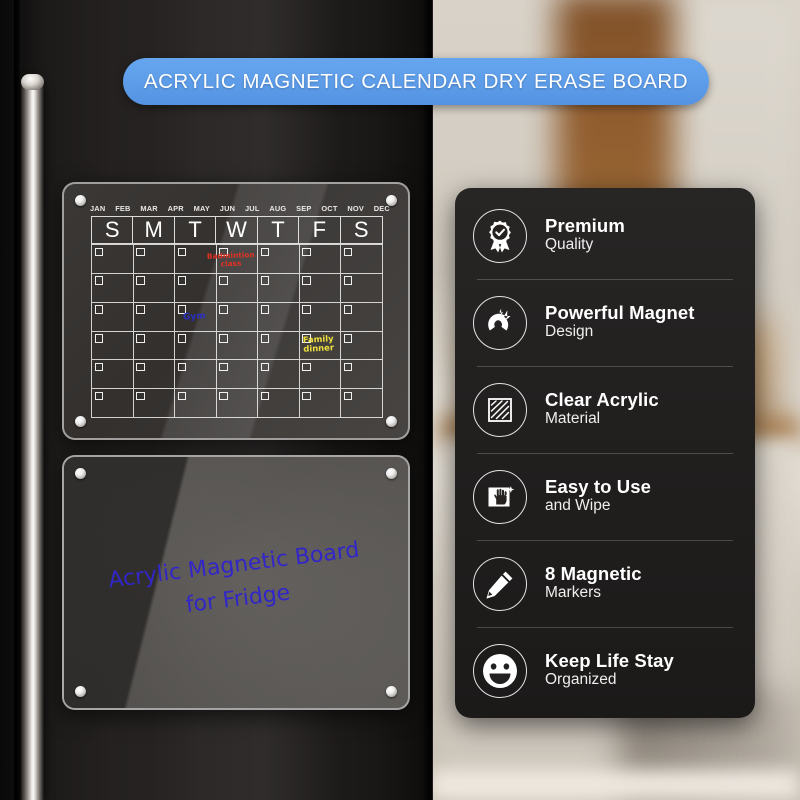 The image size is (800, 800). Describe the element at coordinates (278, 208) in the screenshot. I see `month-label: AUG` at that location.